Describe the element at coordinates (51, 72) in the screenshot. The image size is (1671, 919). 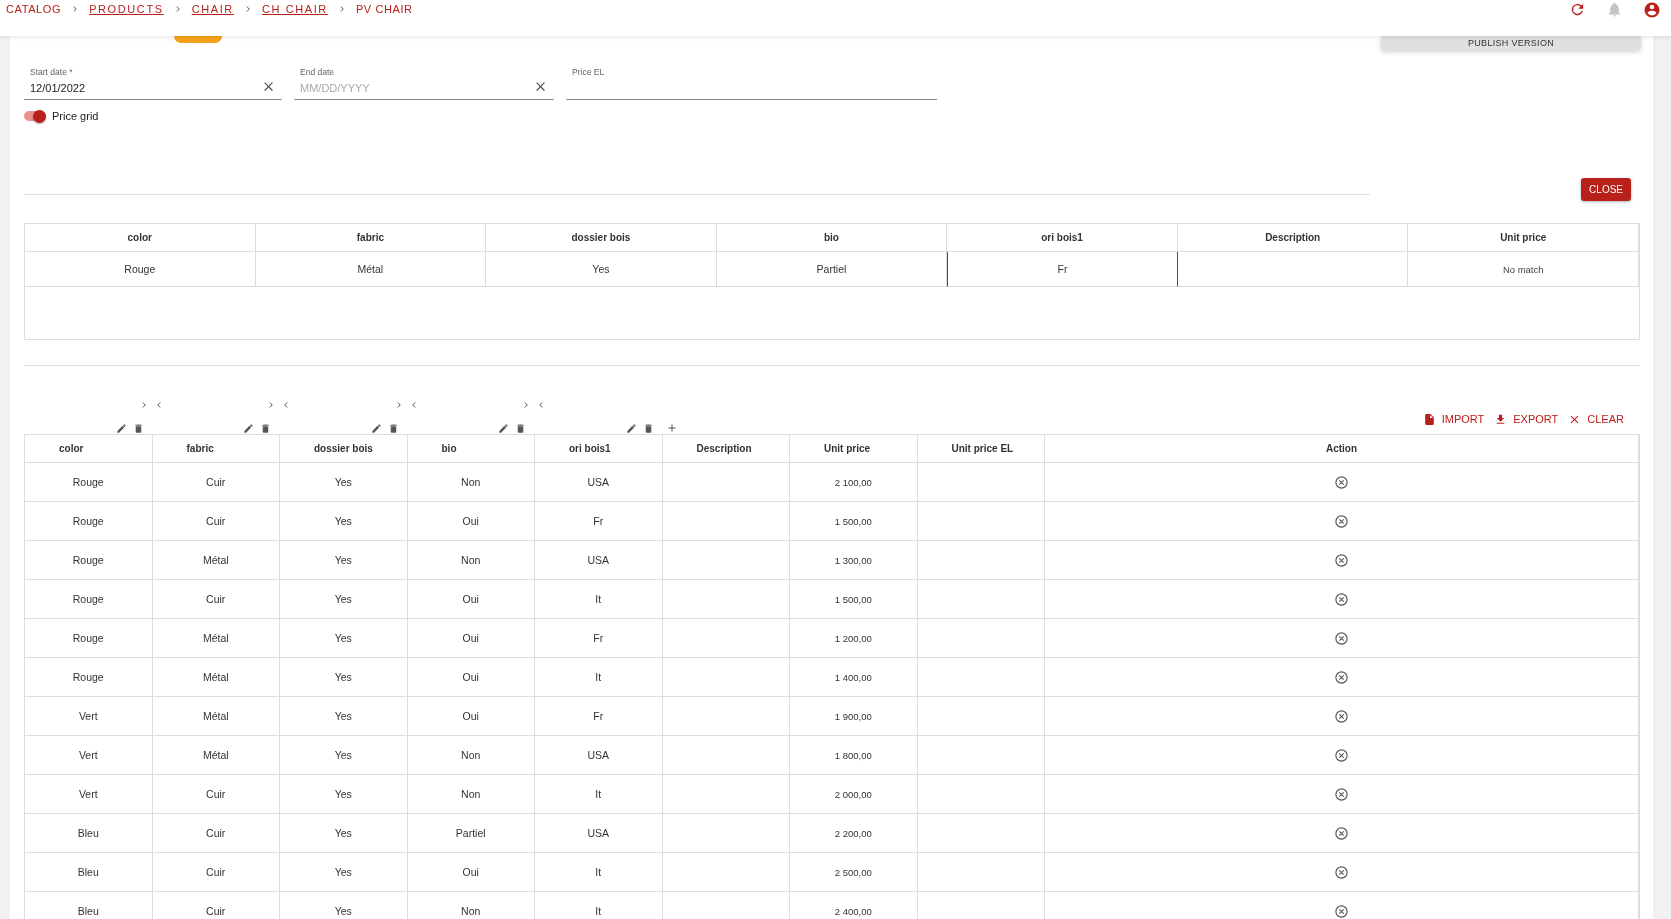
I see `field-label: Start date *` at that location.